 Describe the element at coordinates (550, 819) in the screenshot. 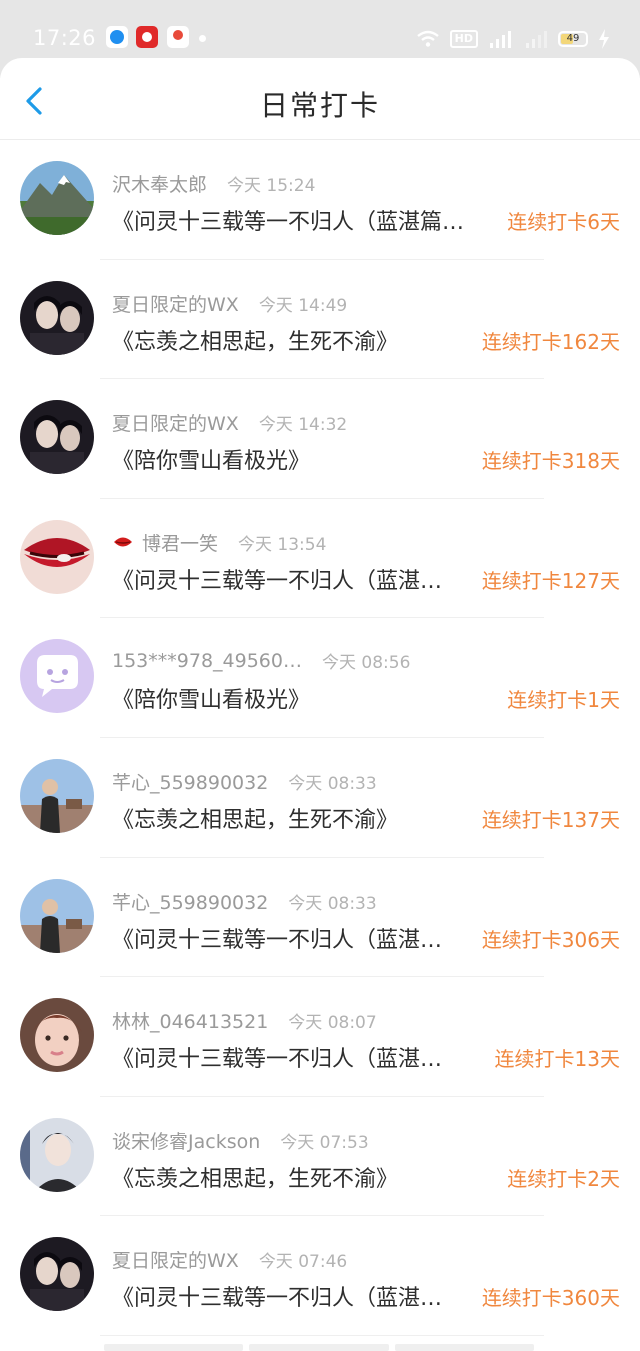

I see `streak-label: 连续打卡137天` at that location.